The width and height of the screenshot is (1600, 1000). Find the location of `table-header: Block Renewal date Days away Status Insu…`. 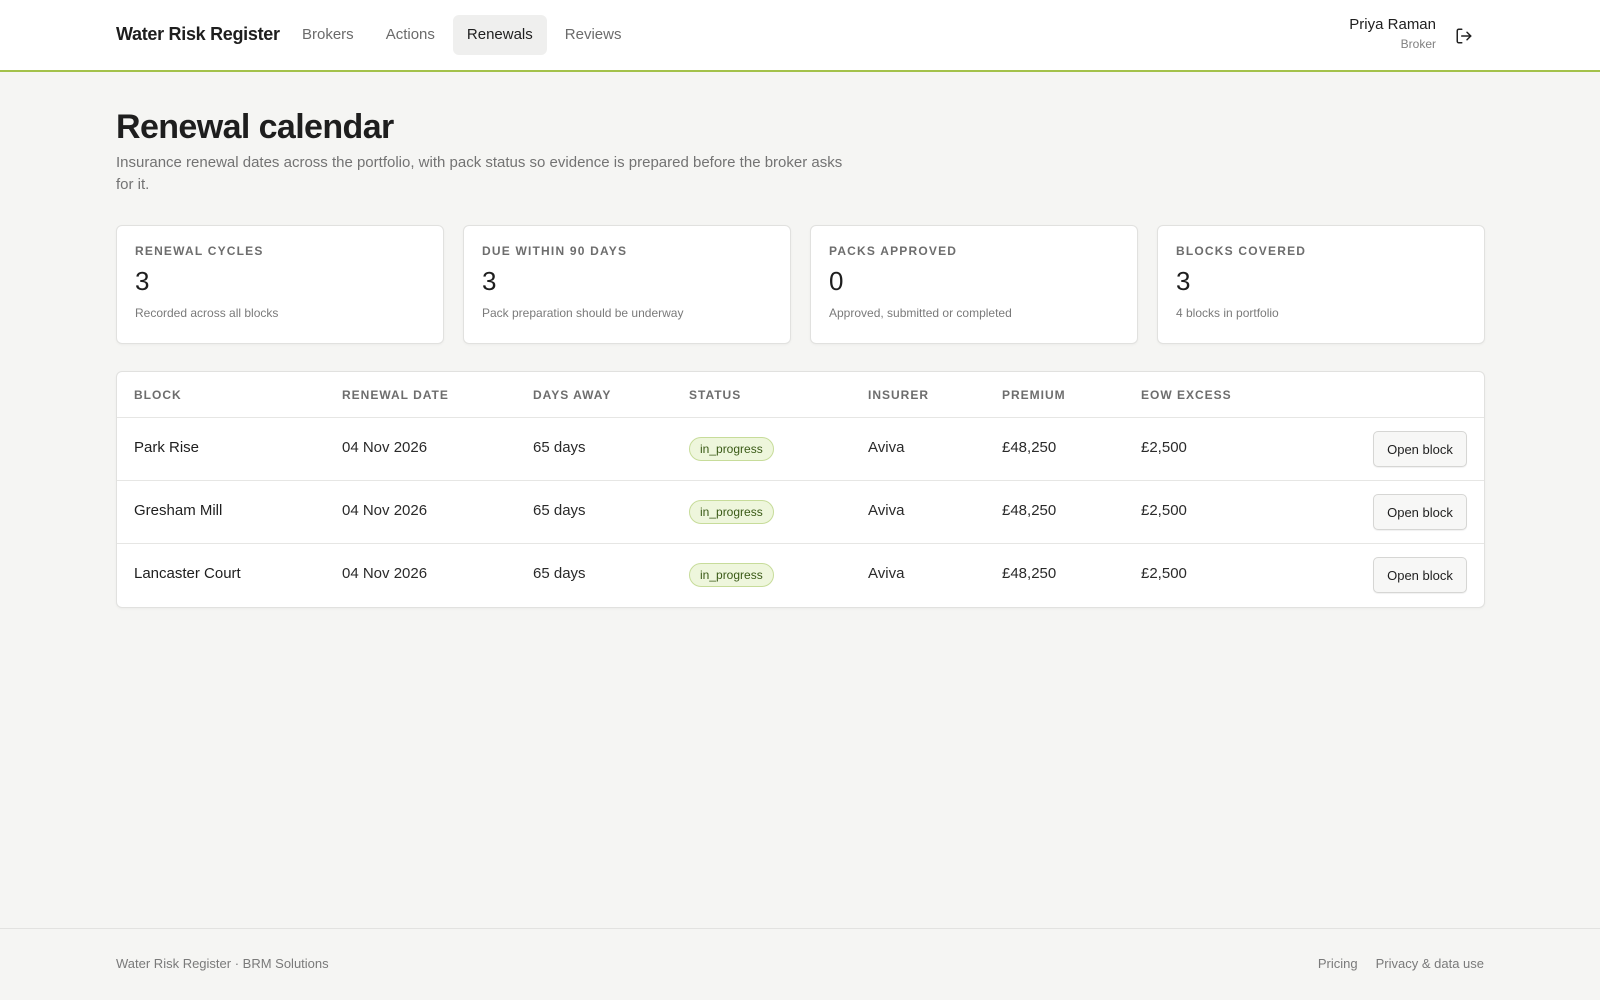

table-header: Block Renewal date Days away Status Insu… is located at coordinates (800, 395).